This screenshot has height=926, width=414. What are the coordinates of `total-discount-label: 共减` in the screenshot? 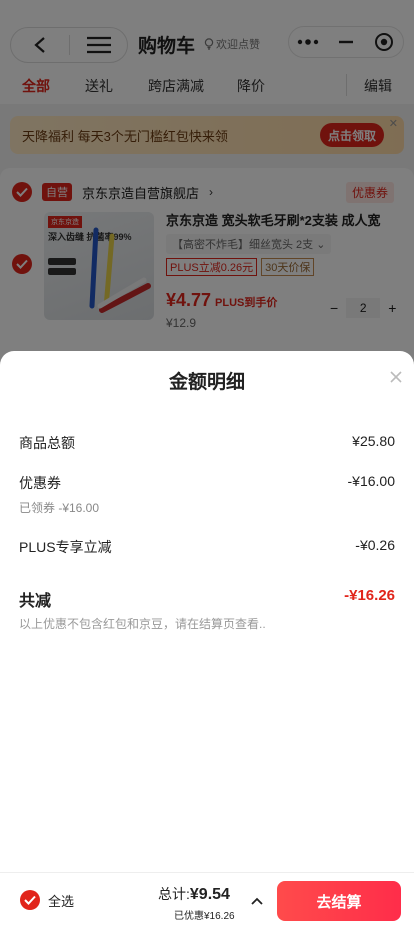 It's located at (35, 601).